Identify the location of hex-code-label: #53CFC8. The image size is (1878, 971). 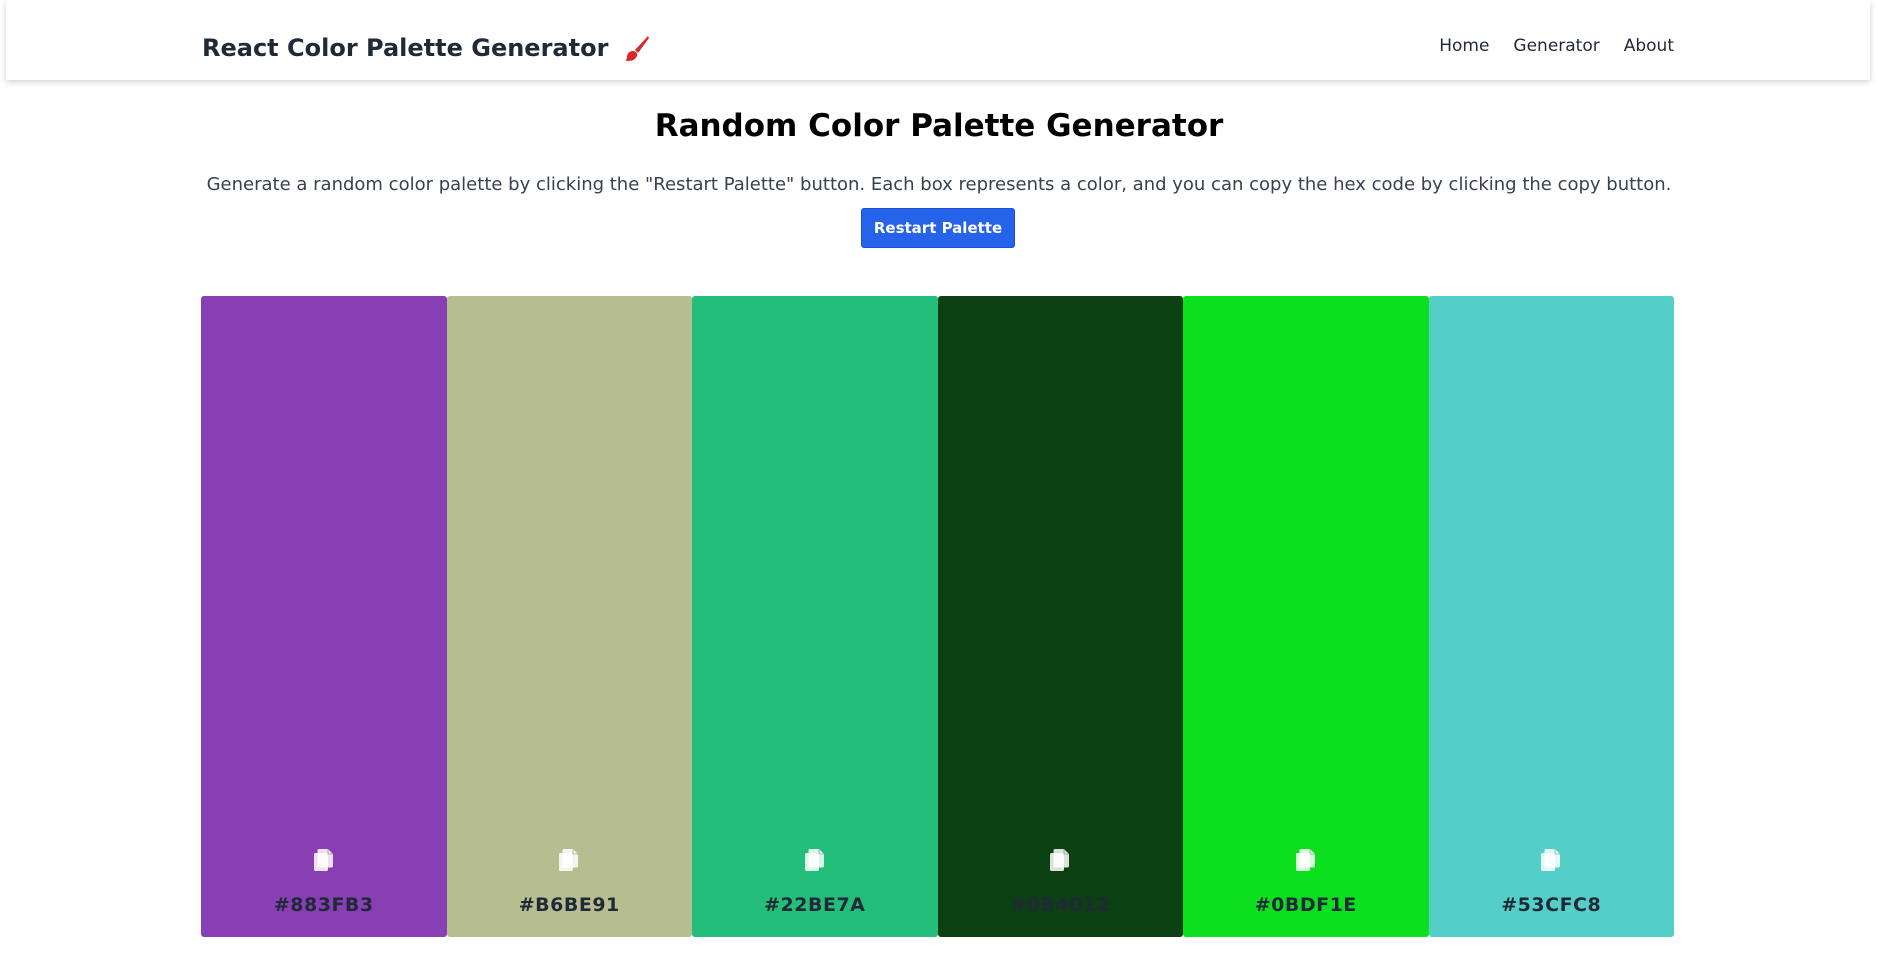
(1551, 905).